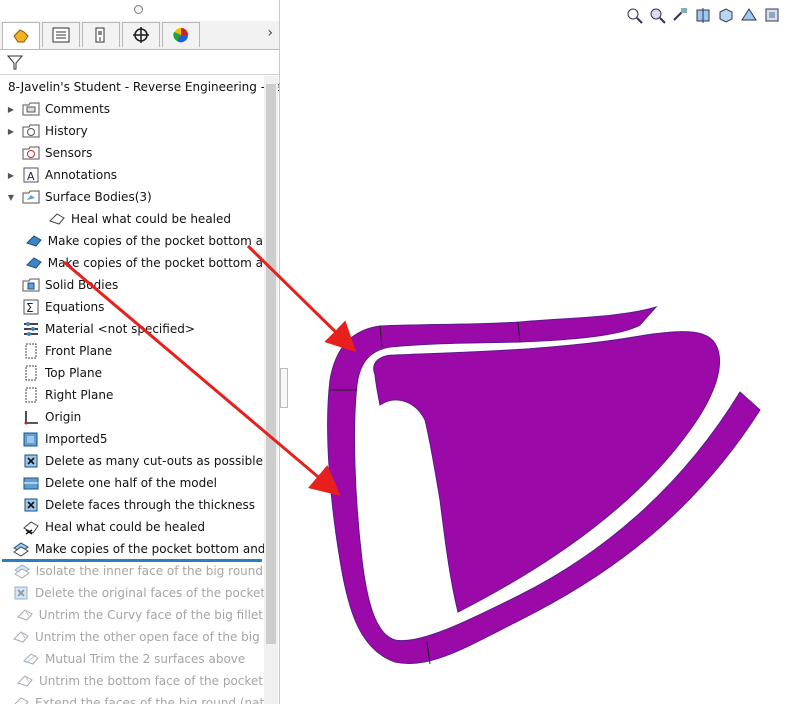 The image size is (789, 704). What do you see at coordinates (57, 219) in the screenshot?
I see `surface-body-outline-icon` at bounding box center [57, 219].